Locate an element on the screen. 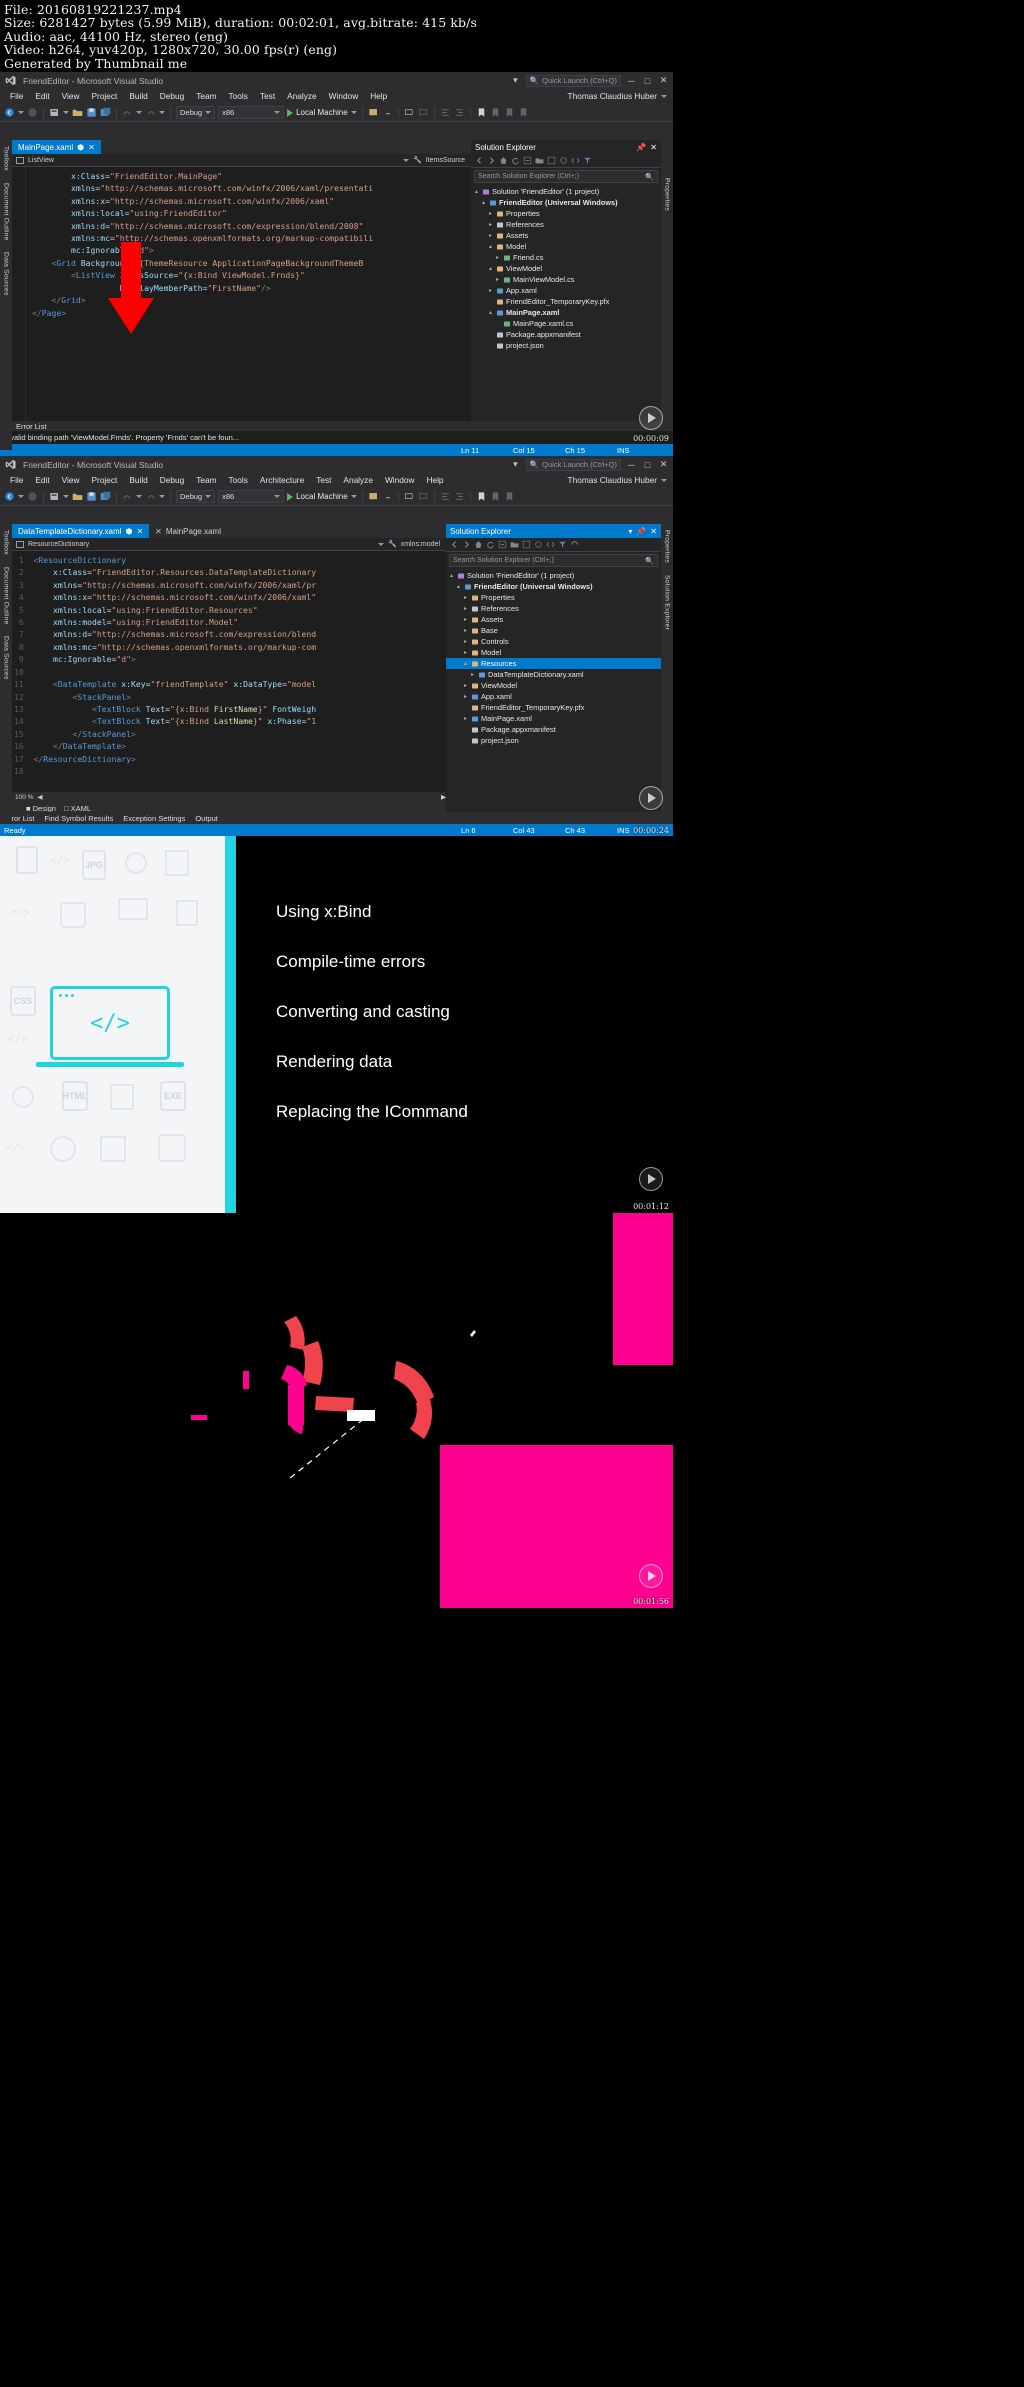 This screenshot has width=1024, height=2387. live-visual-tree-icon is located at coordinates (373, 112).